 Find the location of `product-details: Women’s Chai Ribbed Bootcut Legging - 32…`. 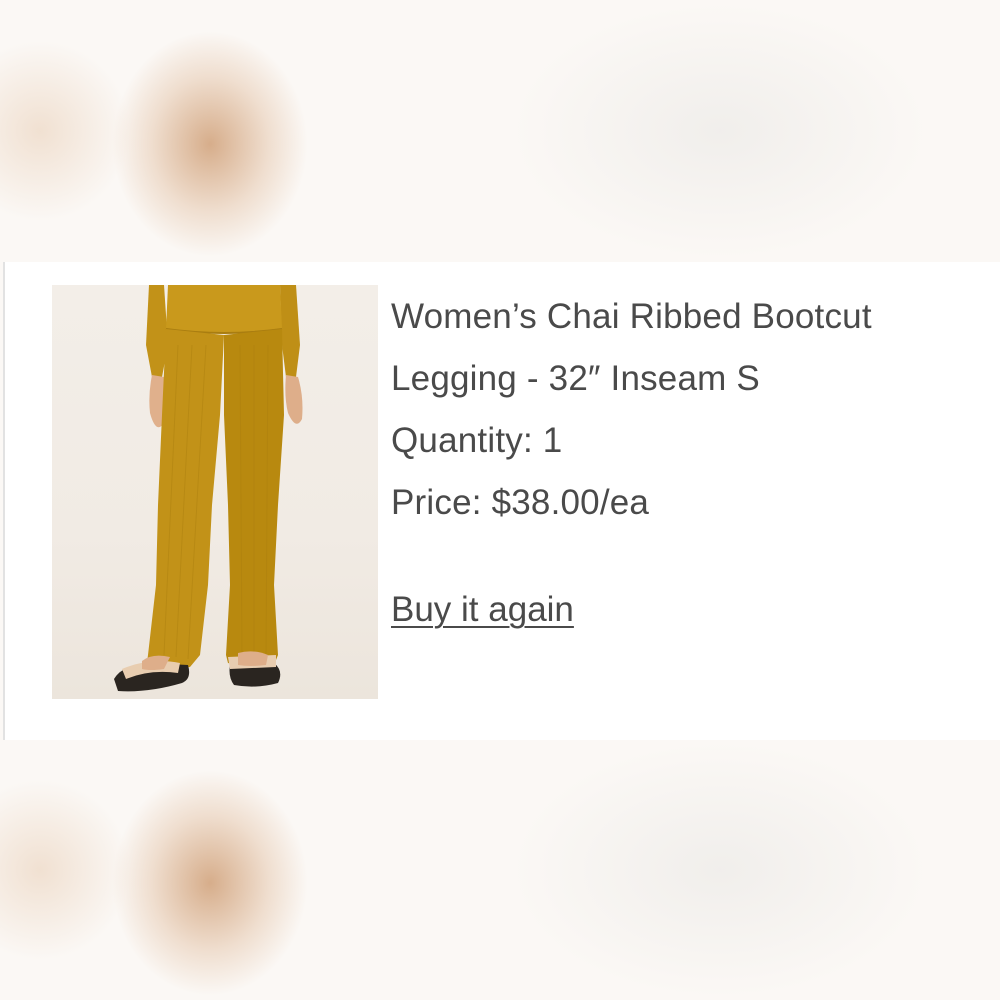

product-details: Women’s Chai Ribbed Bootcut Legging - 32… is located at coordinates (691, 410).